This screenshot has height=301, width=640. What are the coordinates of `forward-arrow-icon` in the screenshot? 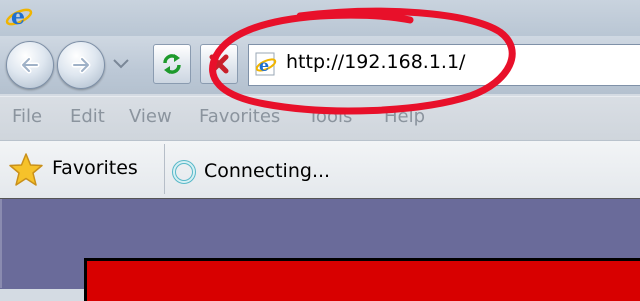 It's located at (81, 65).